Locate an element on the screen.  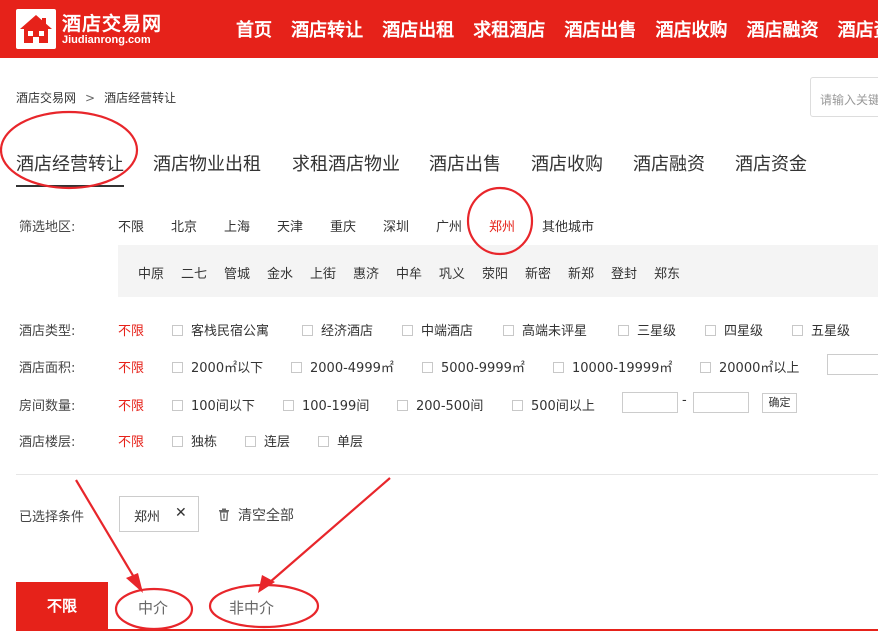
area-under-2000: 2000㎡以下 is located at coordinates (217, 366).